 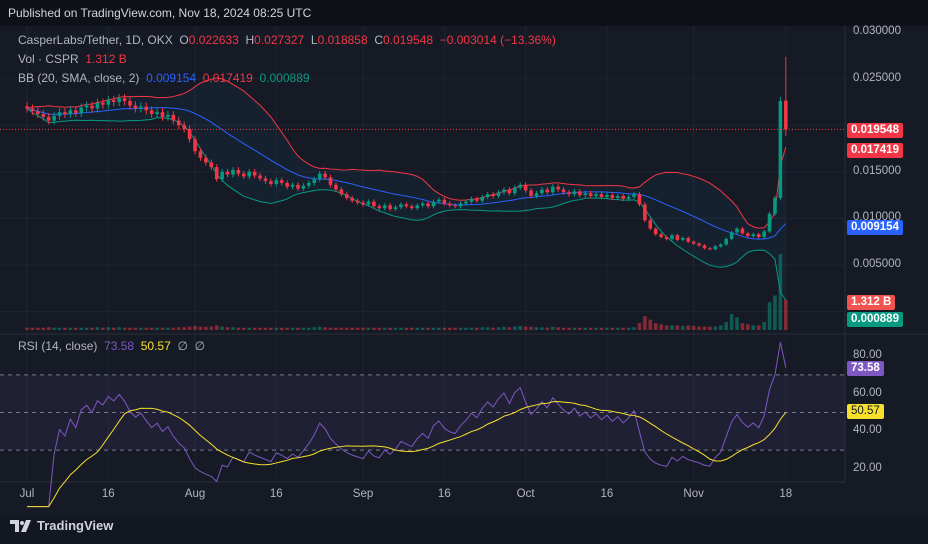 I want to click on bb-basis-value: 0.009154, so click(x=171, y=78).